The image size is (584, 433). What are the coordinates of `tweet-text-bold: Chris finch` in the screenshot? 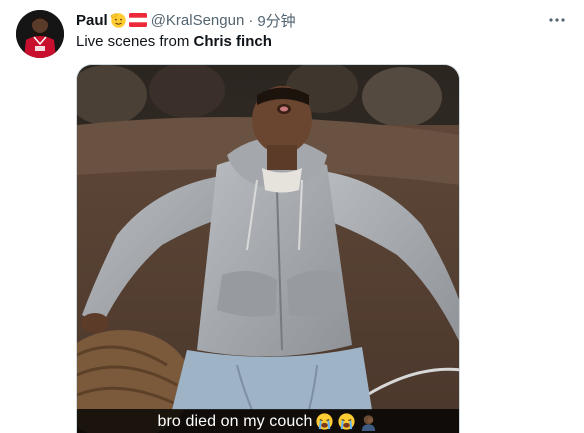 It's located at (233, 41).